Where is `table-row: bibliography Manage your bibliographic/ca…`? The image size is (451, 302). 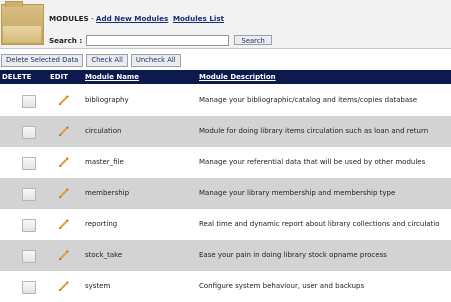
table-row: bibliography Manage your bibliographic/ca… is located at coordinates (225, 100).